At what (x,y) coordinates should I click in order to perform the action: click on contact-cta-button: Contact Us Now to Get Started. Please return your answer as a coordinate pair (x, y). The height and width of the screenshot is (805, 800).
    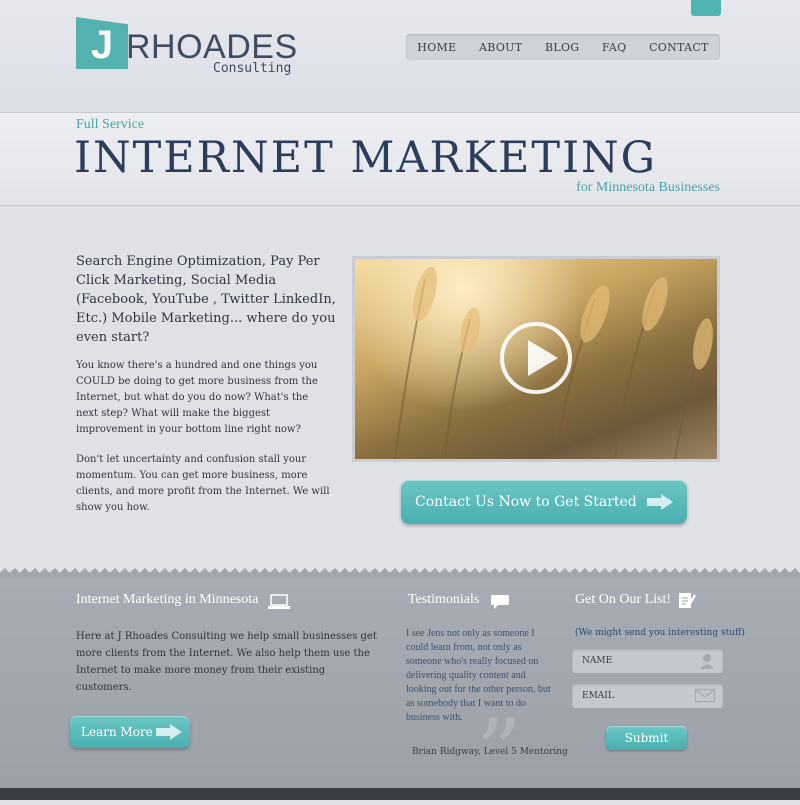
    Looking at the image, I should click on (544, 502).